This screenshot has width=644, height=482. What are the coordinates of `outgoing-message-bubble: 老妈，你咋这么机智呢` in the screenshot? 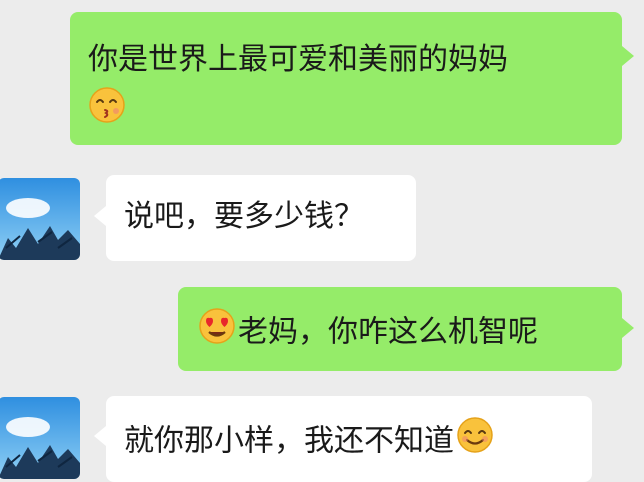 It's located at (400, 329).